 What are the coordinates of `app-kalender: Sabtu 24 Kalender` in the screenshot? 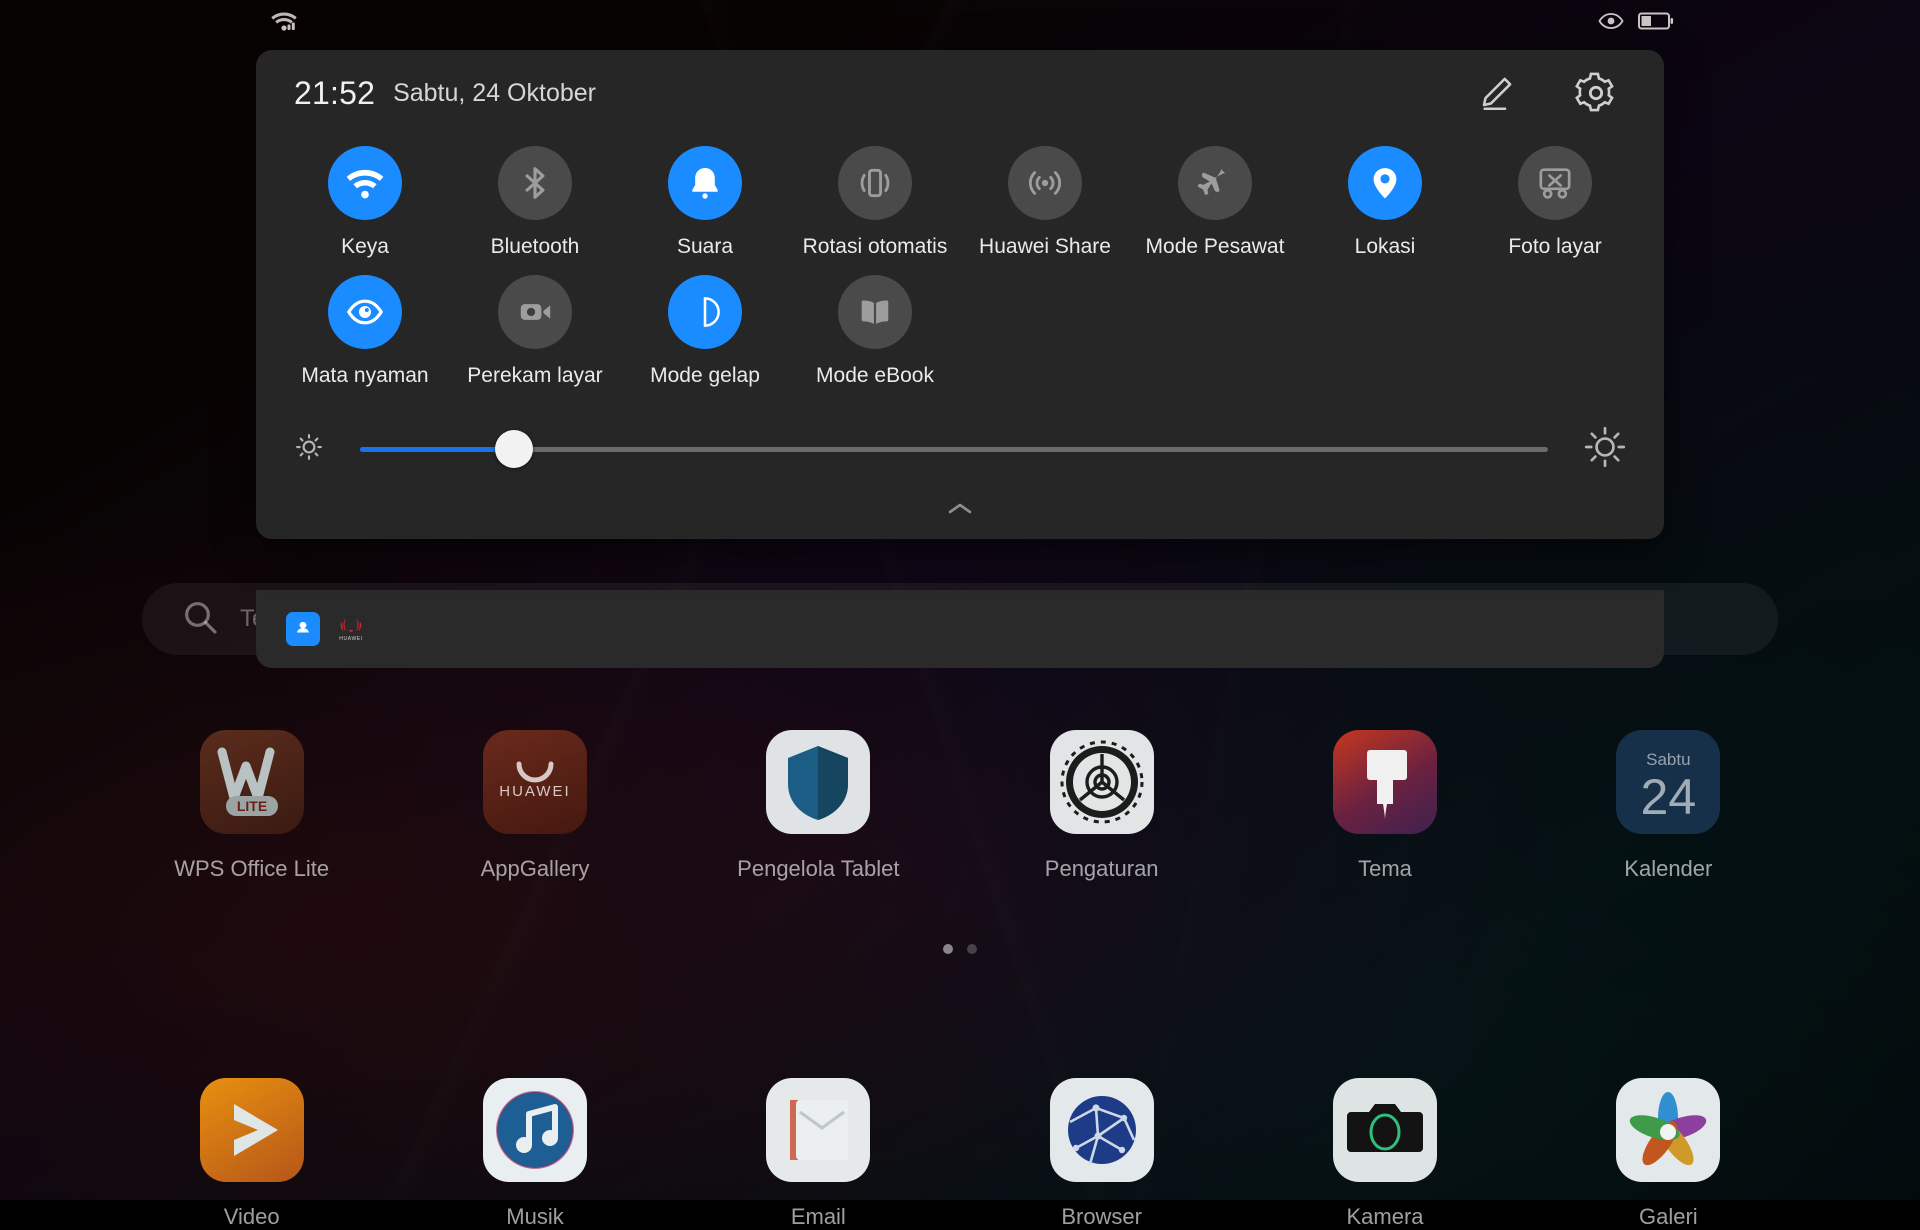 It's located at (1668, 806).